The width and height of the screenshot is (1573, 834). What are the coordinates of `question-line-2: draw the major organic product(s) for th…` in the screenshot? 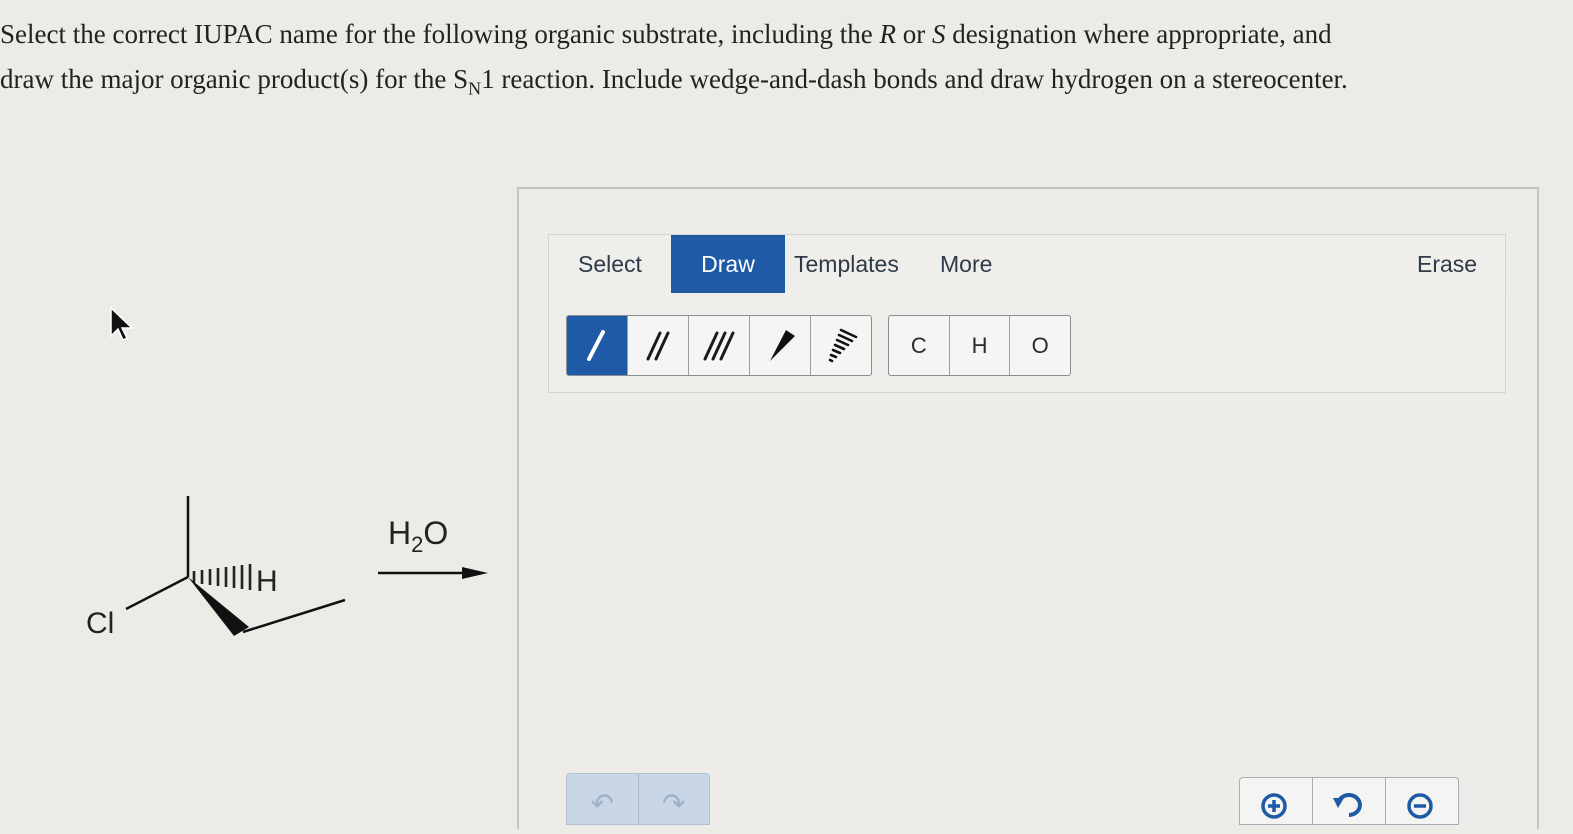 It's located at (765, 84).